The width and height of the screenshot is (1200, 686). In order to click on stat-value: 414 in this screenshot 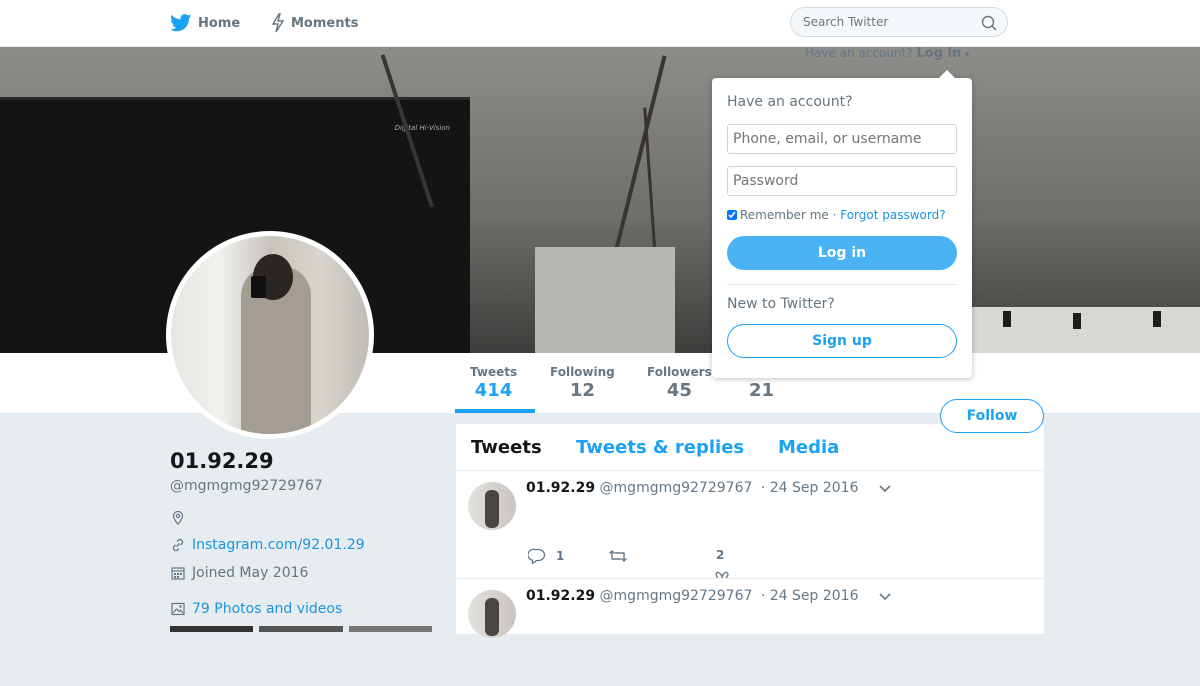, I will do `click(493, 390)`.